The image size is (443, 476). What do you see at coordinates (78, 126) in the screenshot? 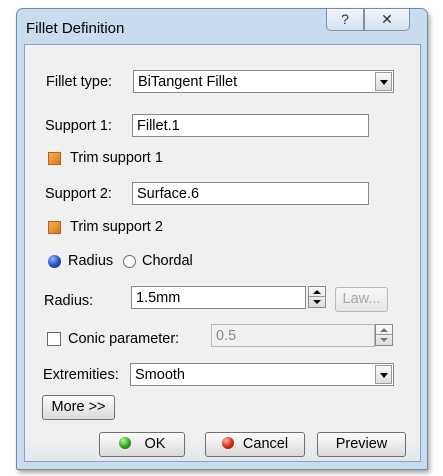
I see `support1-label: Support 1:` at bounding box center [78, 126].